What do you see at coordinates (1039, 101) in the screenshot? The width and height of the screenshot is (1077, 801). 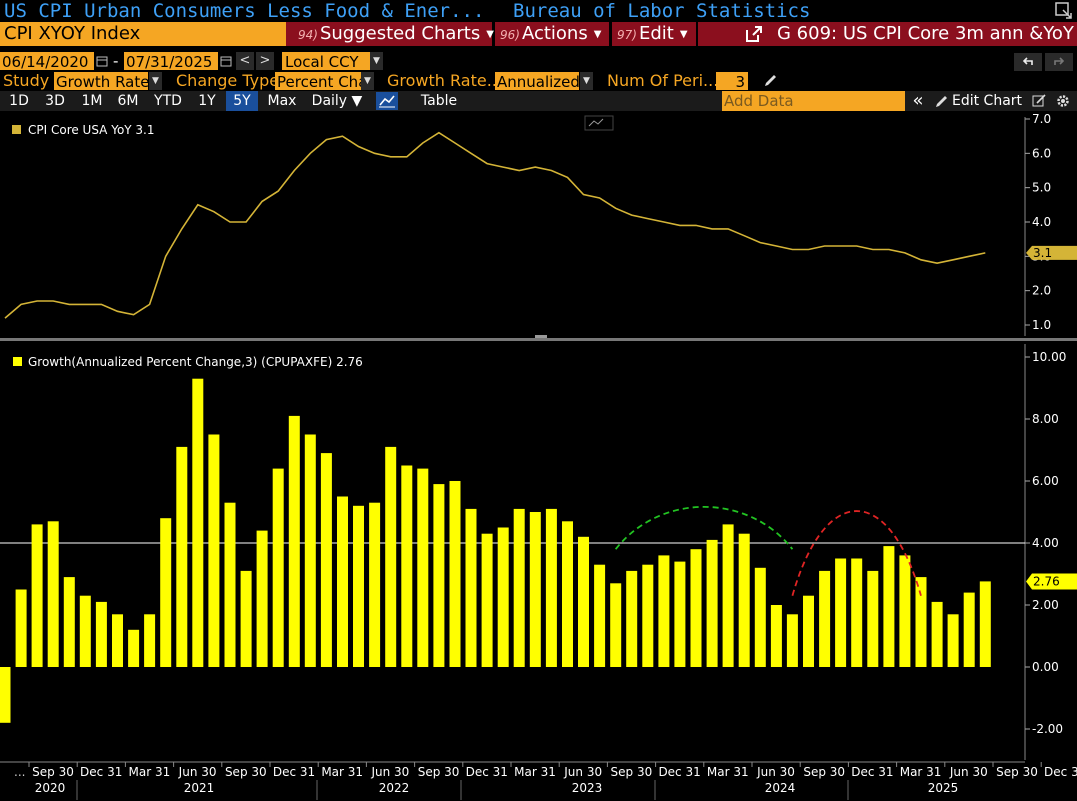 I see `edit-box-icon` at bounding box center [1039, 101].